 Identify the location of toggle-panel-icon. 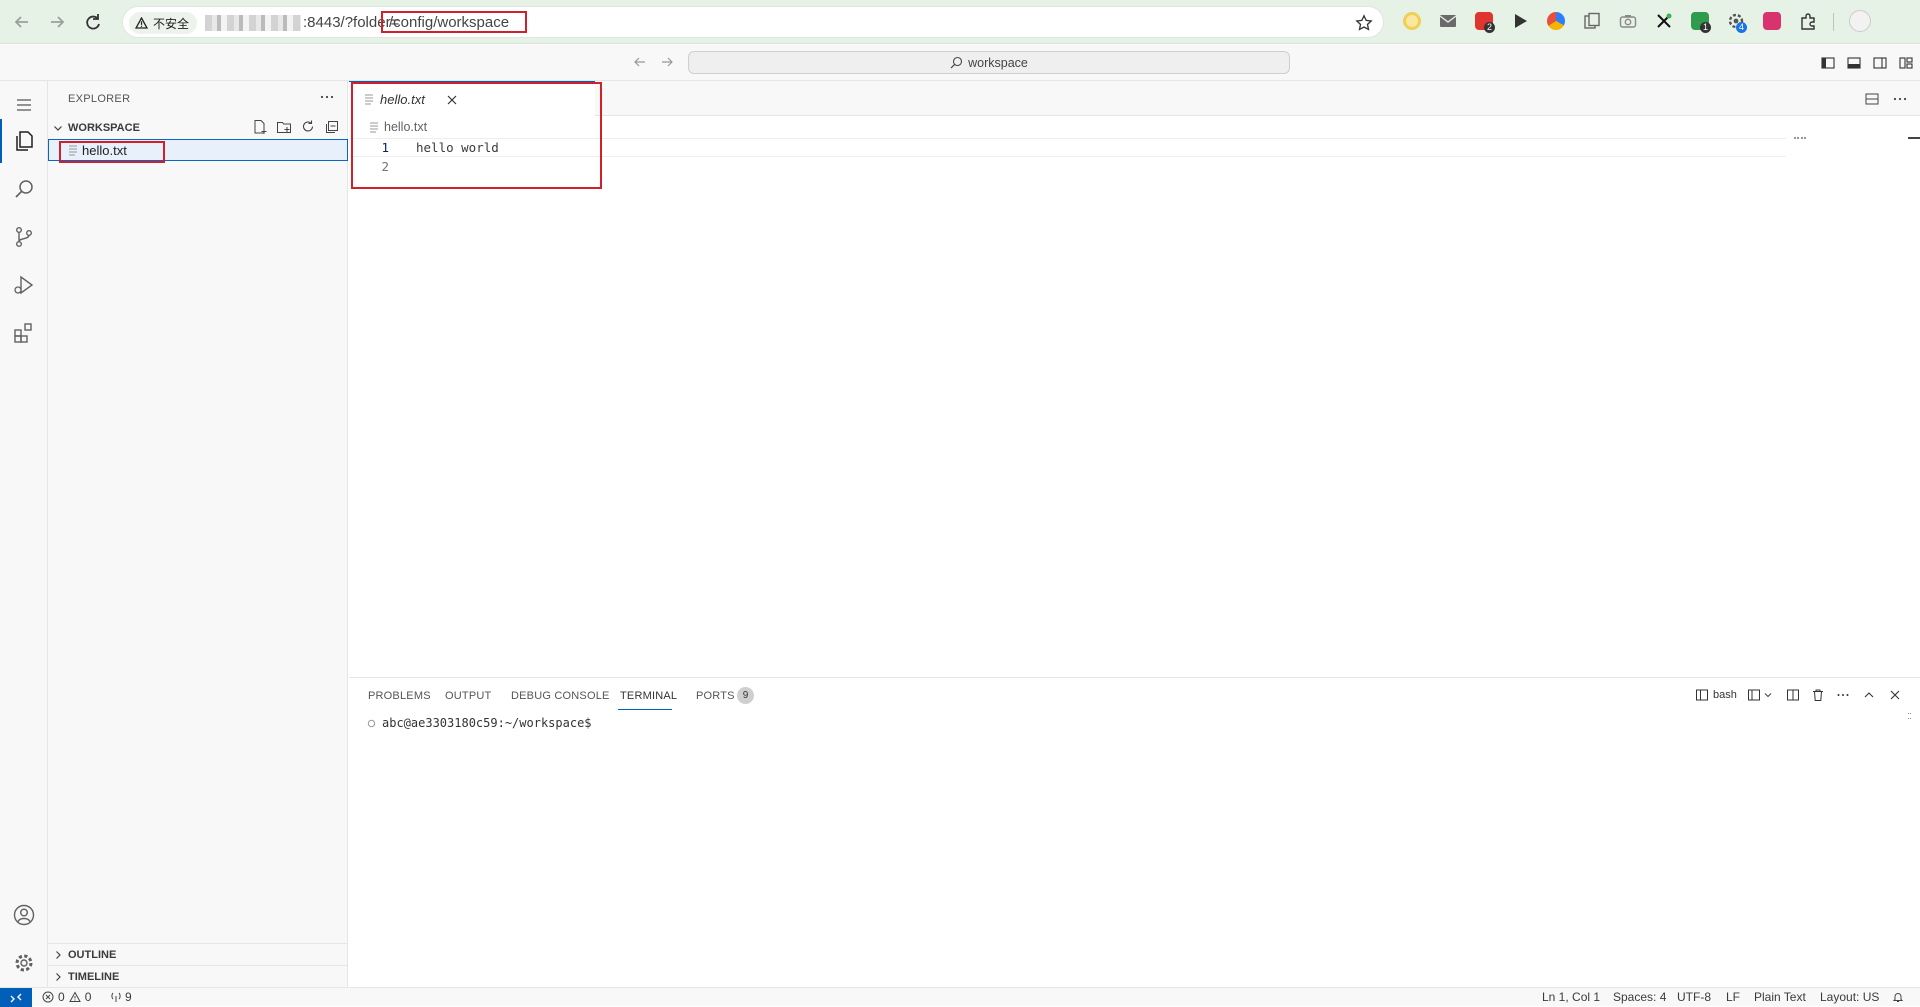
(1854, 63).